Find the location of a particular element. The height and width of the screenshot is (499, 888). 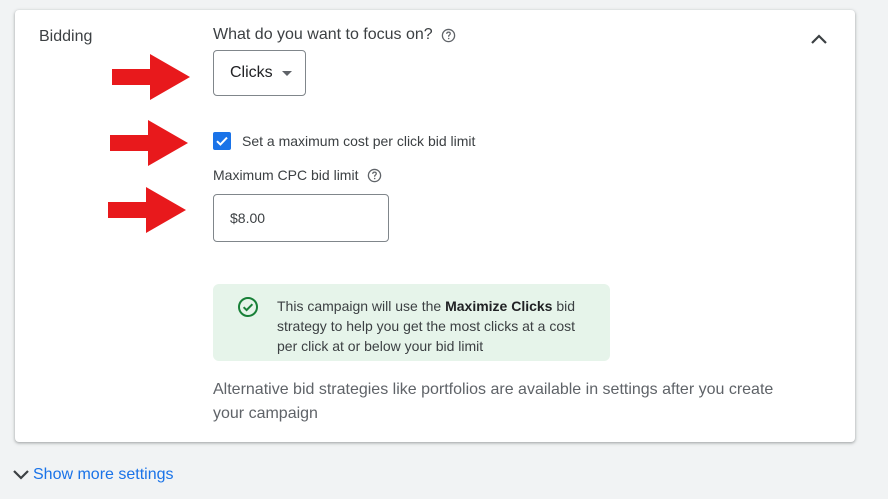

chevron-up-icon is located at coordinates (819, 39).